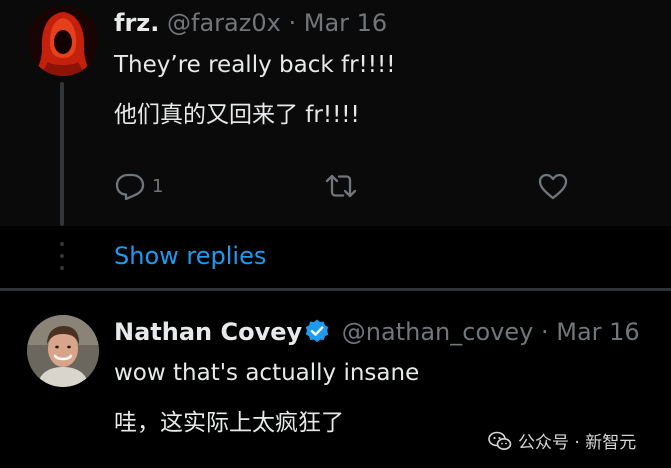 The width and height of the screenshot is (671, 468). What do you see at coordinates (130, 187) in the screenshot?
I see `reply-icon` at bounding box center [130, 187].